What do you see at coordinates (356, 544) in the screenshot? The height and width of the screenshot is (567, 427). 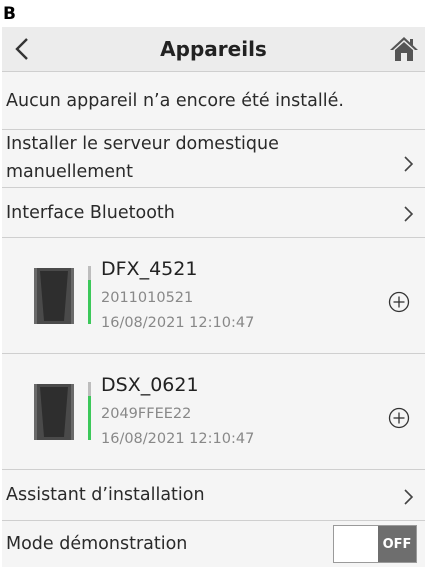 I see `toggle-knob` at bounding box center [356, 544].